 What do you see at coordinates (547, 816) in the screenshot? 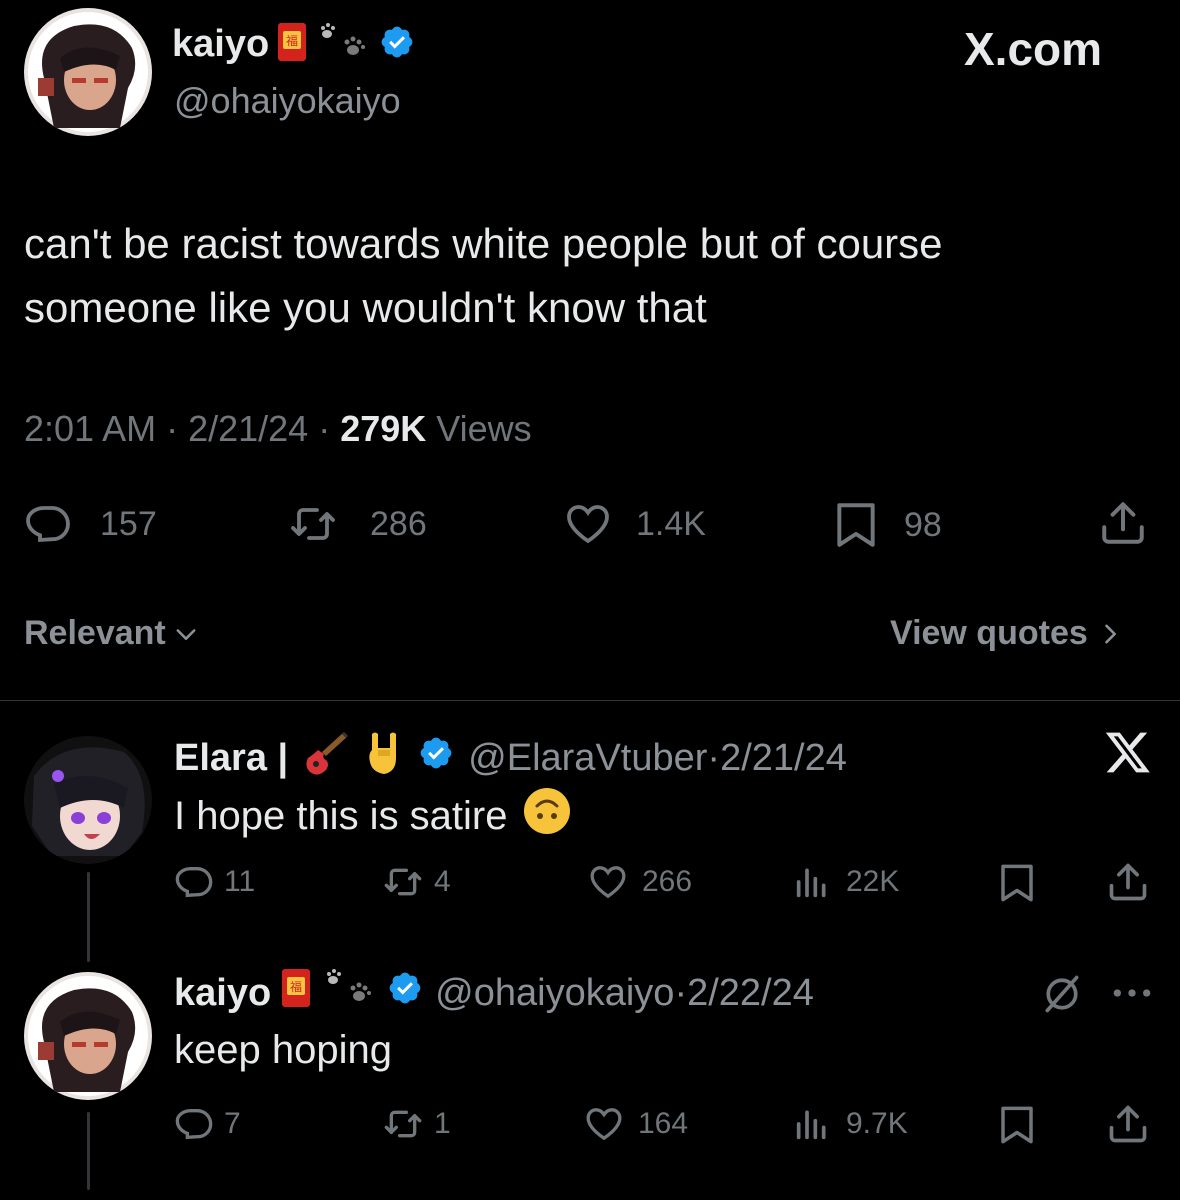
I see `upside-down-face-icon` at bounding box center [547, 816].